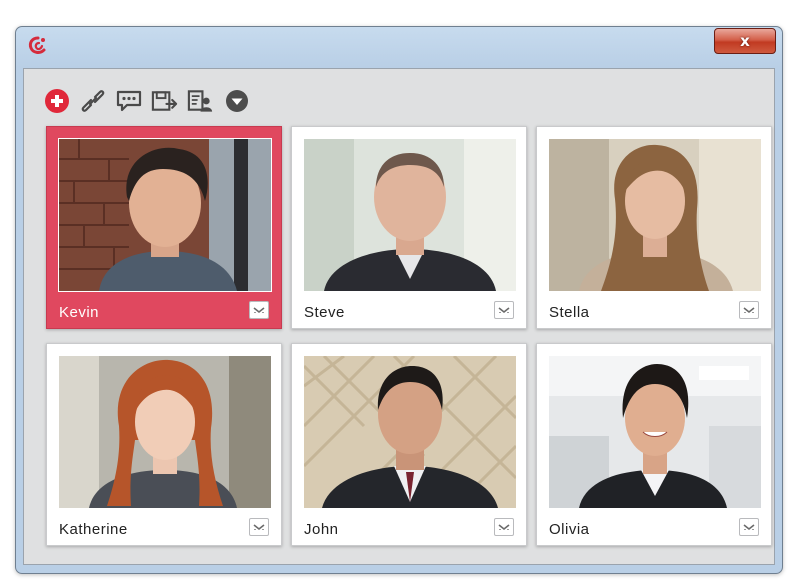 This screenshot has height=588, width=800. I want to click on chat-button, so click(128, 101).